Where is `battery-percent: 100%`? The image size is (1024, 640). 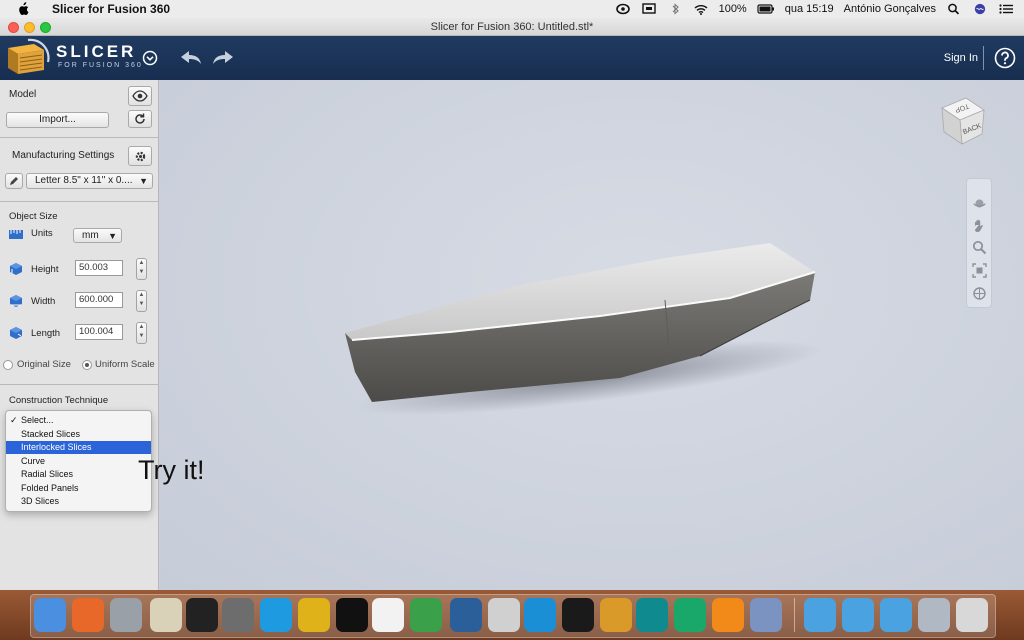 battery-percent: 100% is located at coordinates (732, 9).